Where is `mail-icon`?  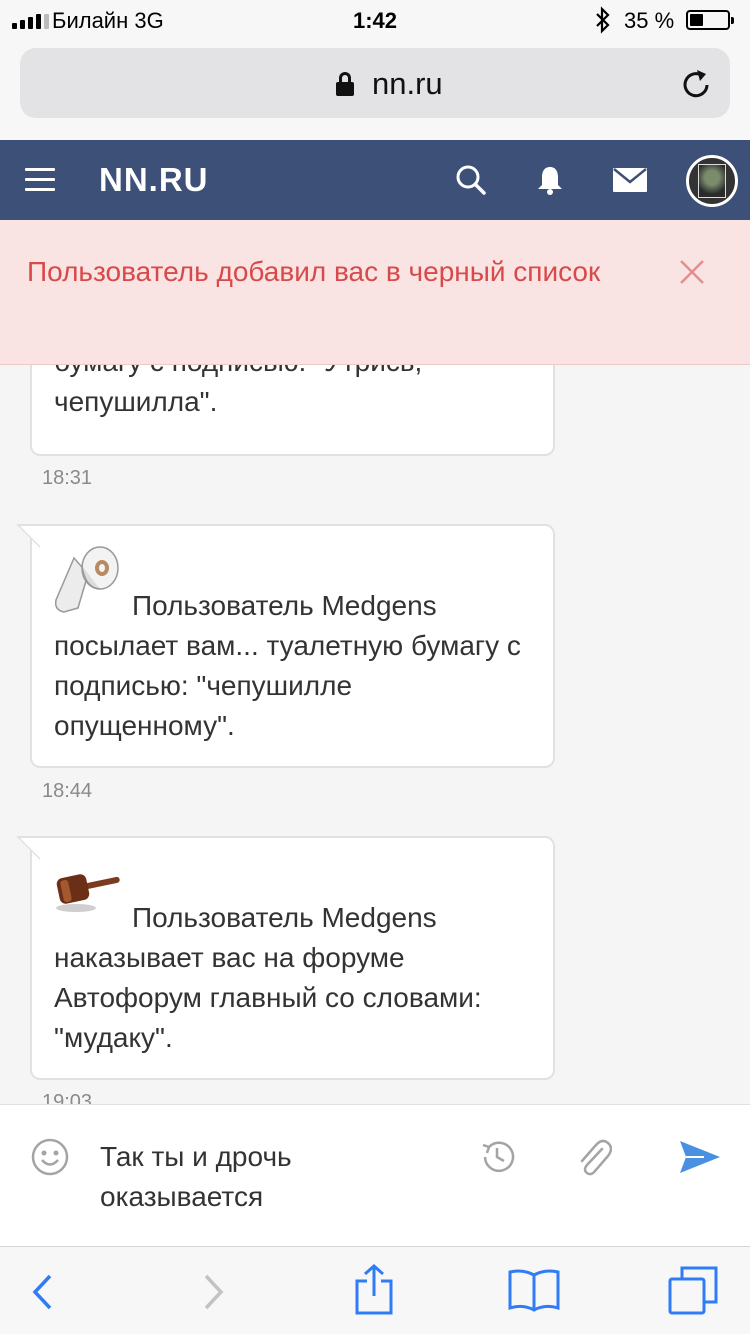 mail-icon is located at coordinates (630, 180).